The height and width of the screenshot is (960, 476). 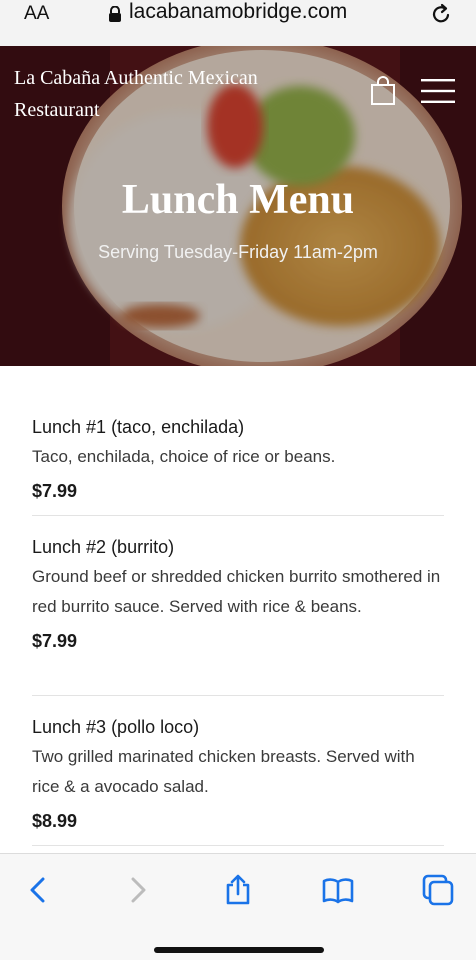 I want to click on back-icon, so click(x=38, y=890).